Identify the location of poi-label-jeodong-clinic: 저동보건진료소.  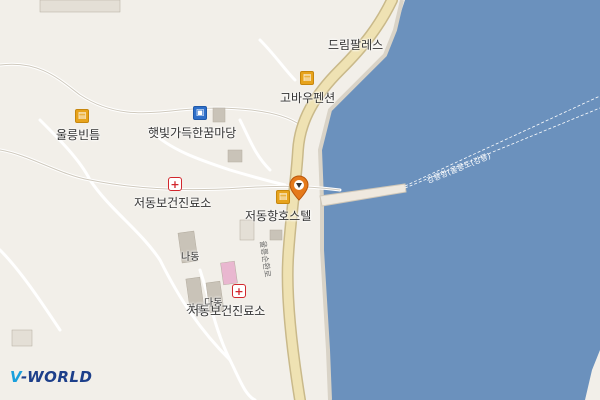
(172, 202).